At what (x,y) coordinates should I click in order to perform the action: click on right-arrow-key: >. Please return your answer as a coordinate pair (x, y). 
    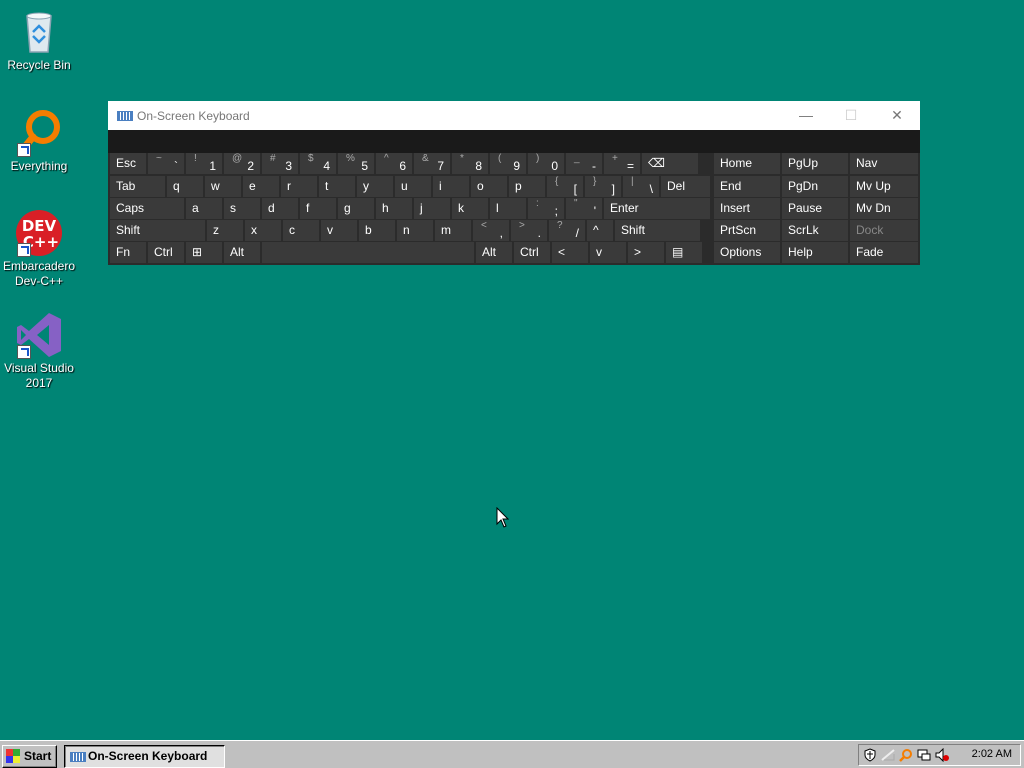
    Looking at the image, I should click on (646, 252).